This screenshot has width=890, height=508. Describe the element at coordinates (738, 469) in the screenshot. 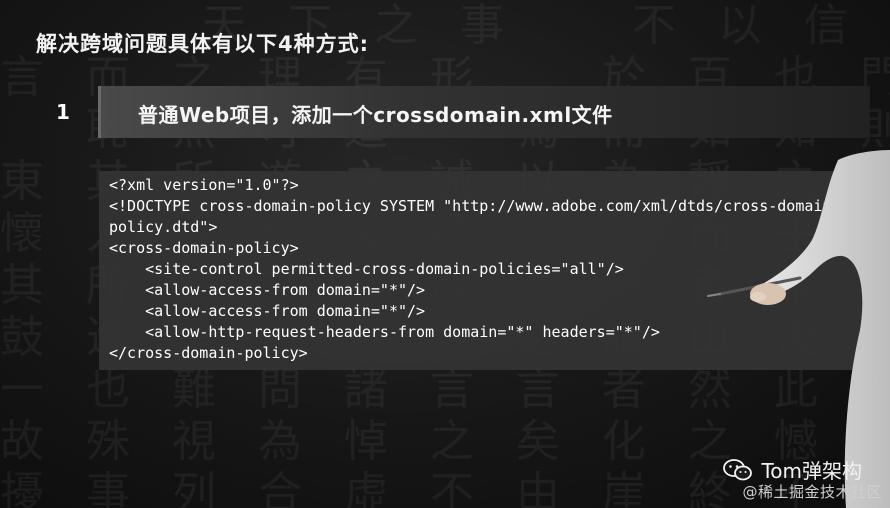

I see `wechat-icon` at that location.